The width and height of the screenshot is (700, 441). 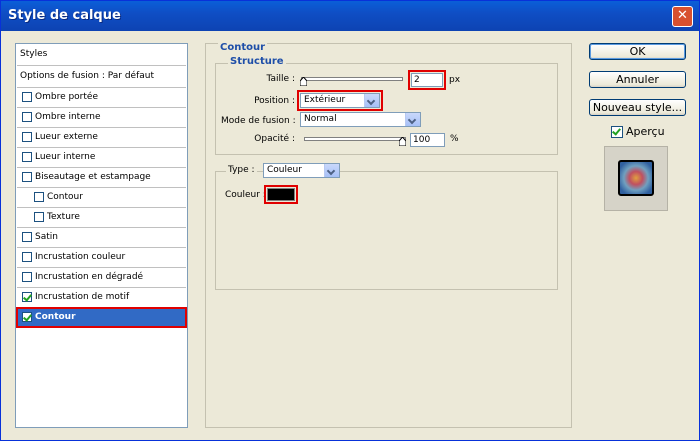 I want to click on style-item-biseautage: Biseautage et estampage, so click(x=101, y=177).